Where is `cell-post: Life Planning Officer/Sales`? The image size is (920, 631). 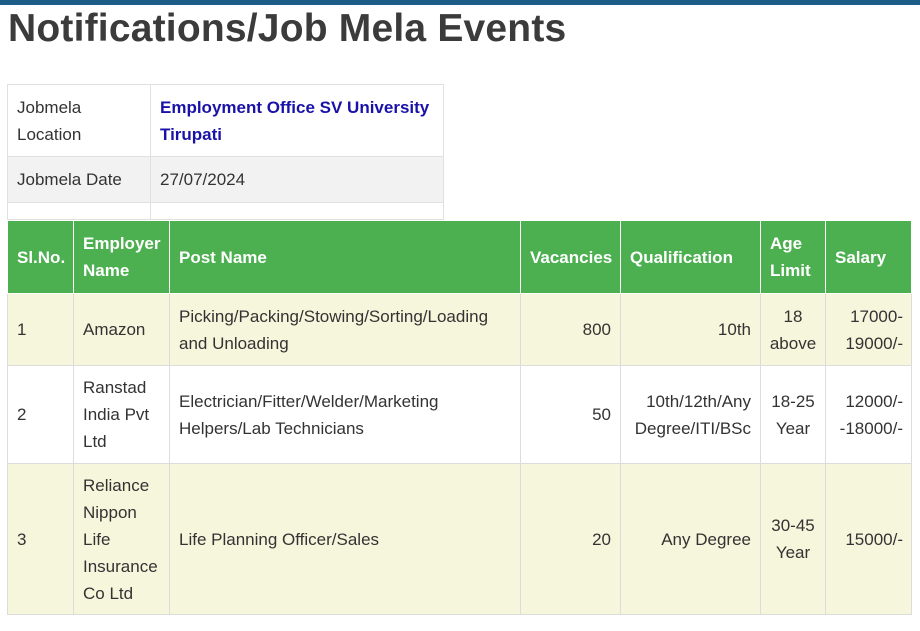 cell-post: Life Planning Officer/Sales is located at coordinates (345, 539).